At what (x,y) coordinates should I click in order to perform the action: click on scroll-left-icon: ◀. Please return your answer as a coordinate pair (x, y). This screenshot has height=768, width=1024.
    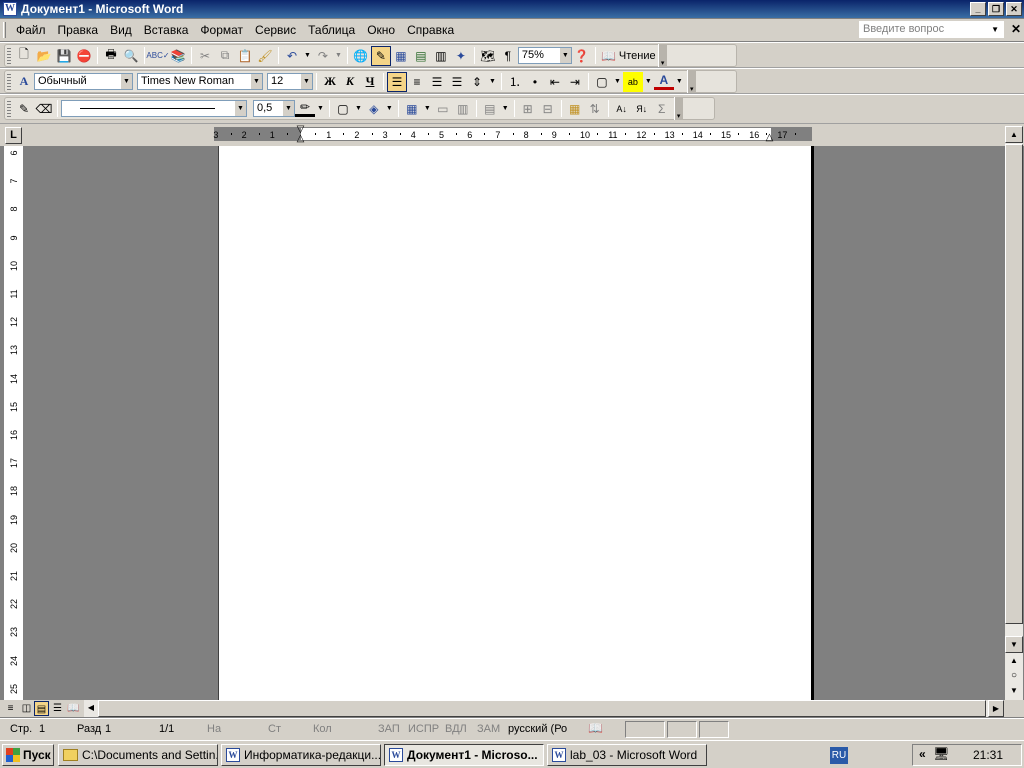
    Looking at the image, I should click on (91, 708).